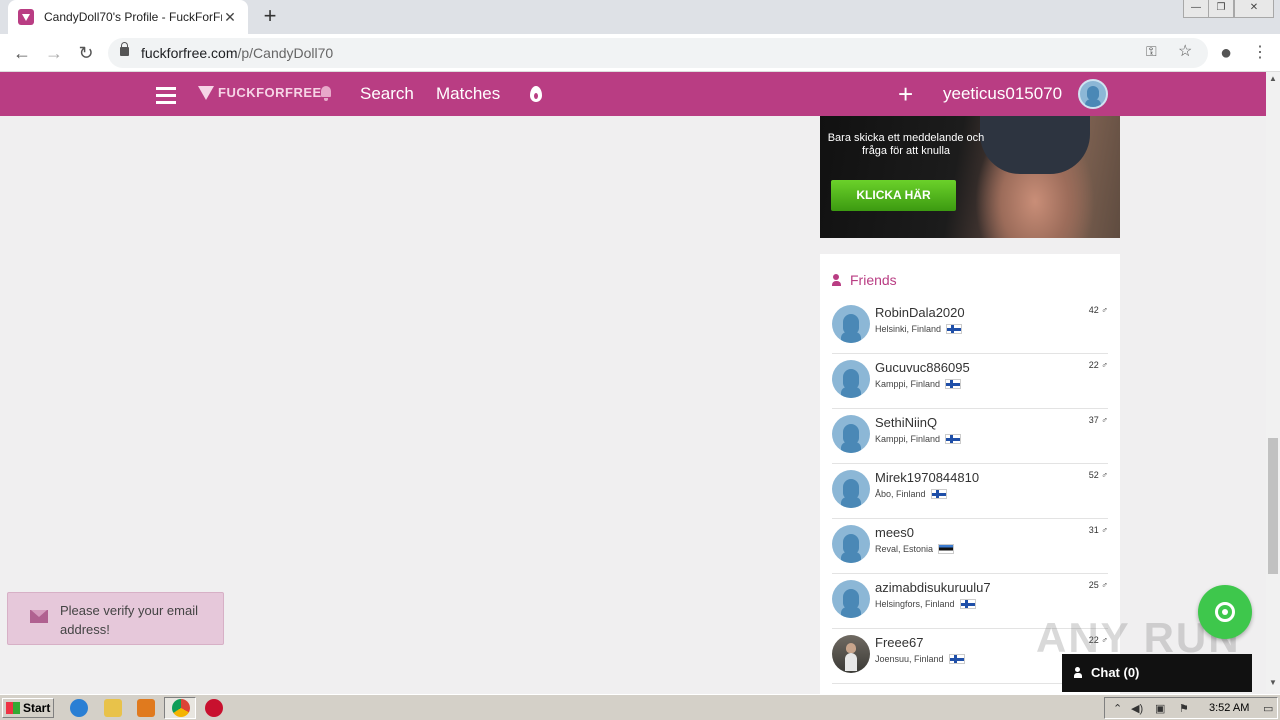  Describe the element at coordinates (920, 659) in the screenshot. I see `friend-location: Joensuu, Finland` at that location.